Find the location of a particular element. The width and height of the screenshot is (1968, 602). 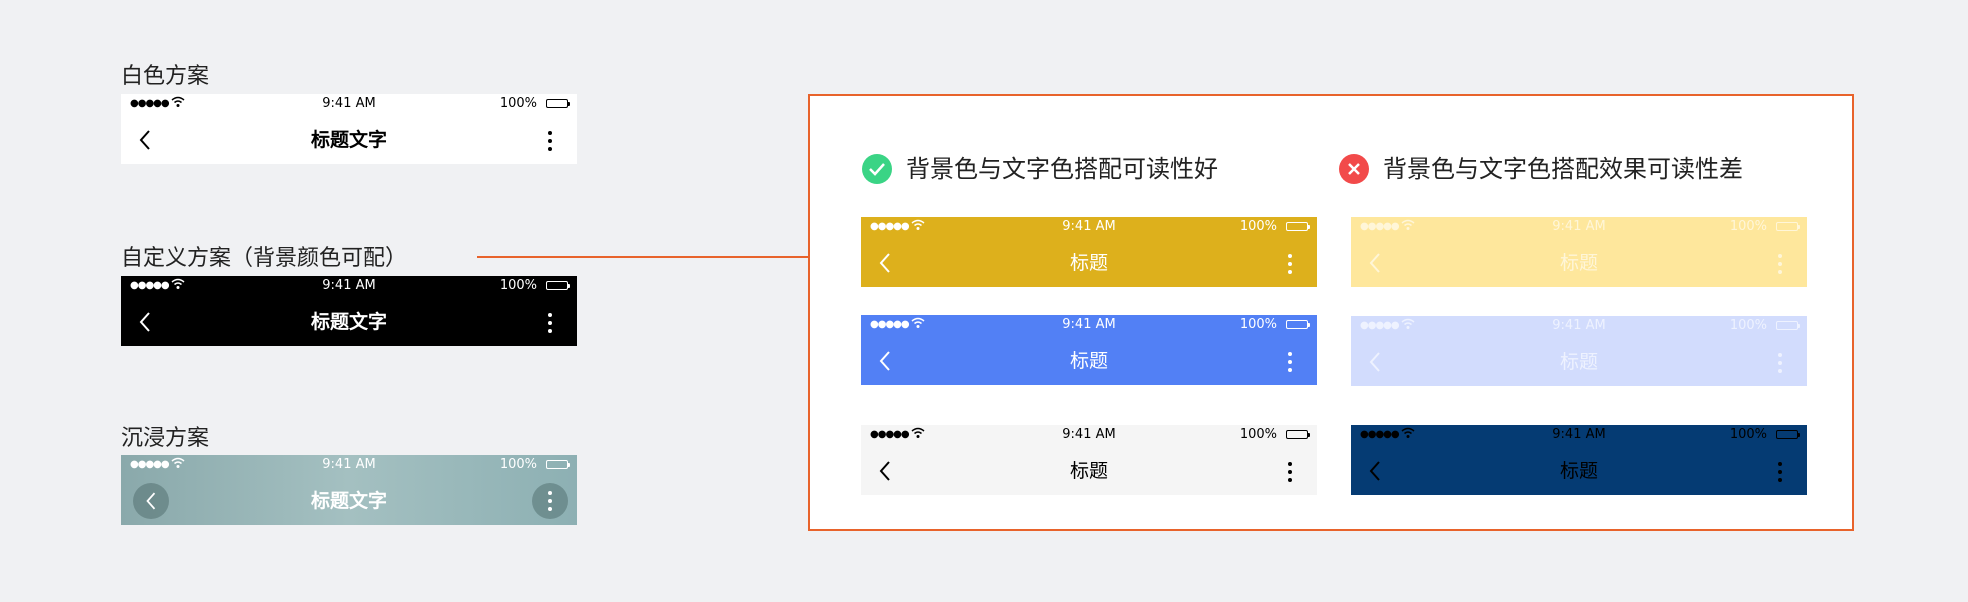

white-navbar: ●●●●● 9:41 AM 100% 标题文字 is located at coordinates (349, 129).